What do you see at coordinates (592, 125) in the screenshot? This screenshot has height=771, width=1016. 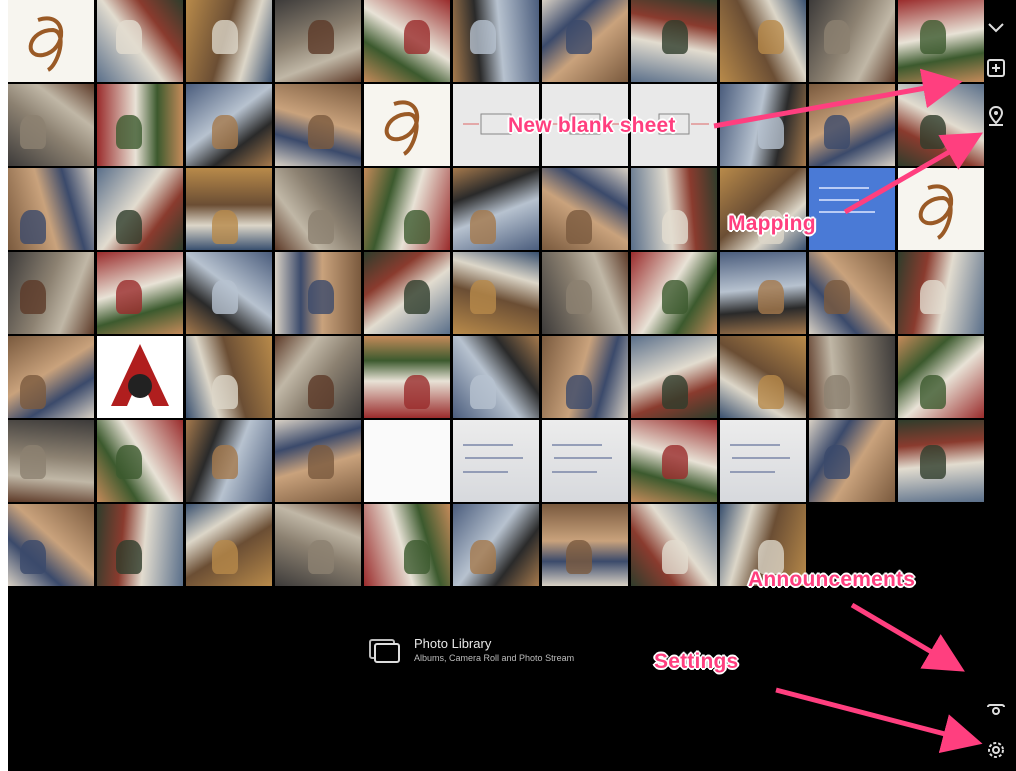 I see `new-blank-sheet-callout: New blank sheet` at bounding box center [592, 125].